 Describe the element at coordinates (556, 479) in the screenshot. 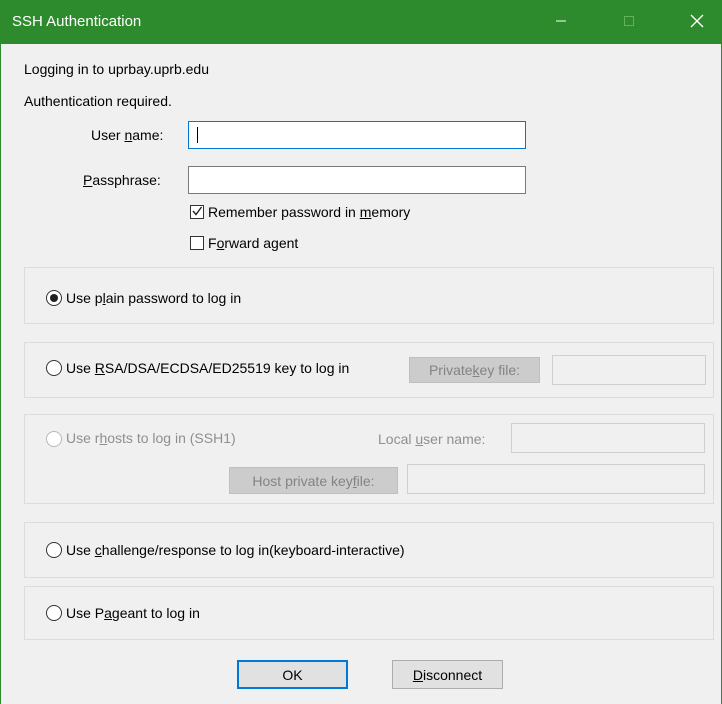

I see `host-private-key-file-input` at that location.